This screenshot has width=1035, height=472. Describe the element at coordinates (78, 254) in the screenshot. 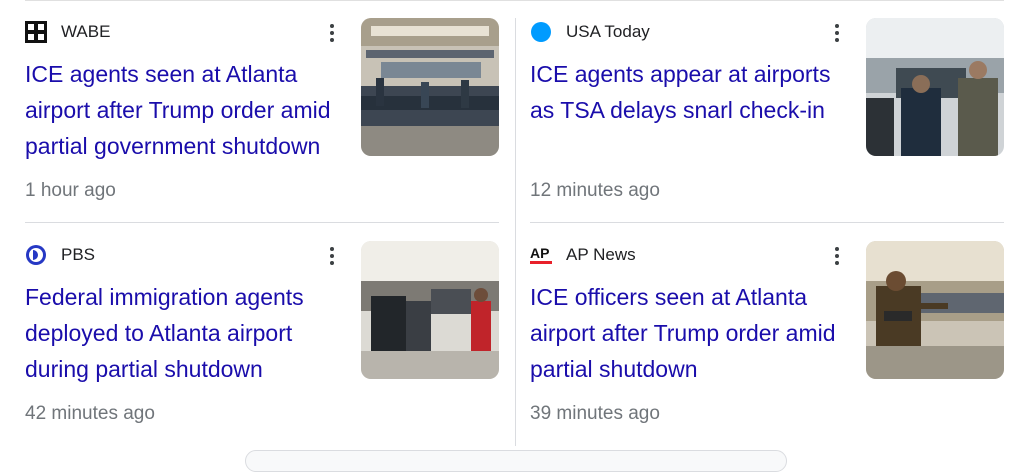

I see `source-name: PBS` at that location.